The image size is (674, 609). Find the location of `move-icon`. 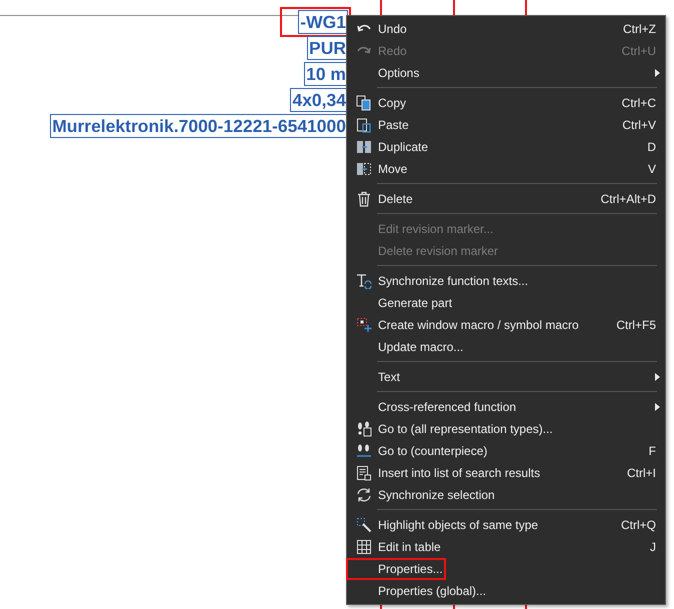

move-icon is located at coordinates (364, 169).